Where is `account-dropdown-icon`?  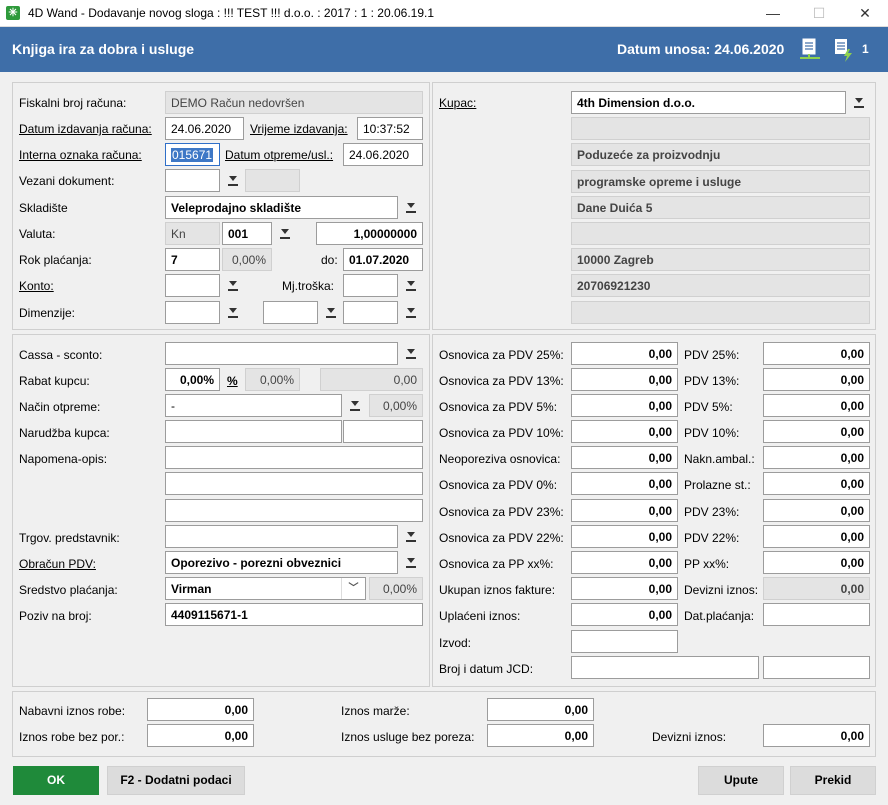 account-dropdown-icon is located at coordinates (233, 285).